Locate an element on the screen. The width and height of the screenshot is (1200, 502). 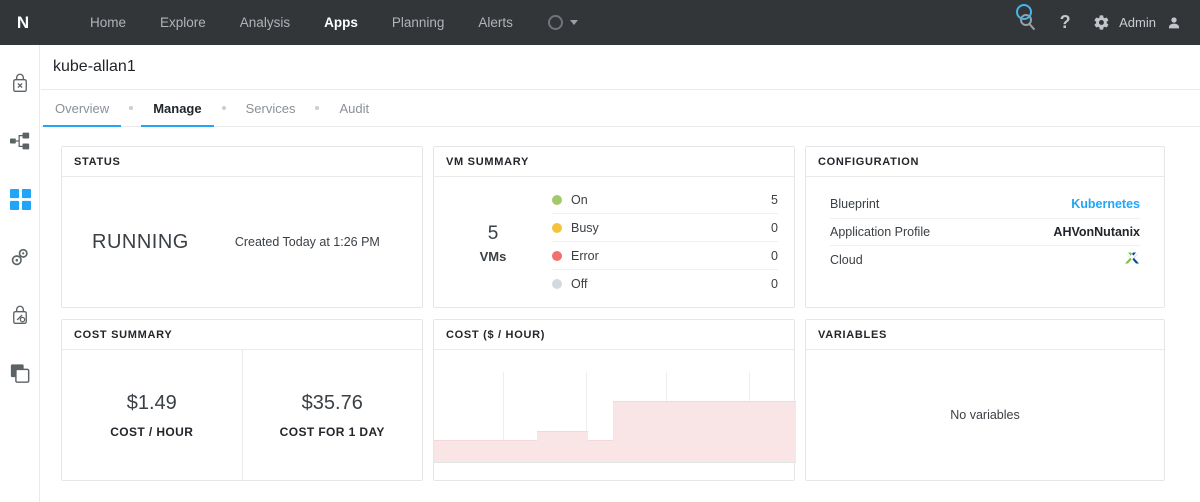
variables-card-header: VARIABLES is located at coordinates (985, 335).